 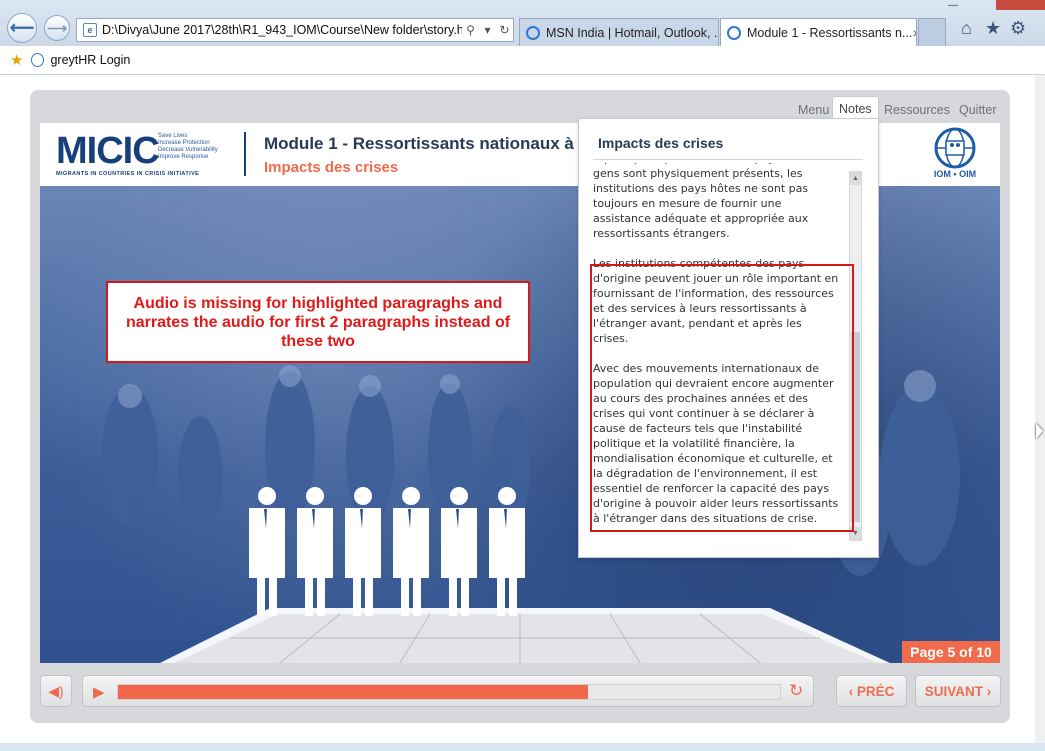 I want to click on favorite-greythr-login: greytHR Login, so click(x=90, y=60).